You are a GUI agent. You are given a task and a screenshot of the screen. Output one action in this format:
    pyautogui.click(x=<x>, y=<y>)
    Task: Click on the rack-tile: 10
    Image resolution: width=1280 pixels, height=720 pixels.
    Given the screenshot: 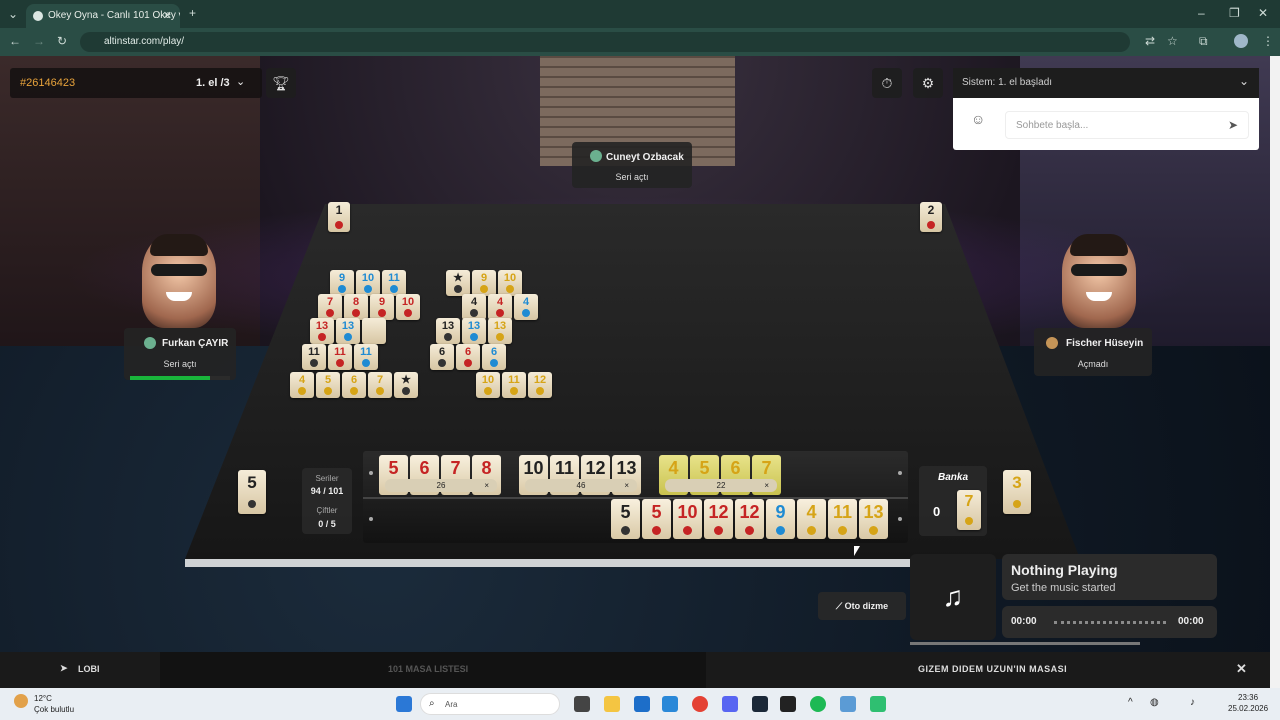 What is the action you would take?
    pyautogui.click(x=687, y=519)
    